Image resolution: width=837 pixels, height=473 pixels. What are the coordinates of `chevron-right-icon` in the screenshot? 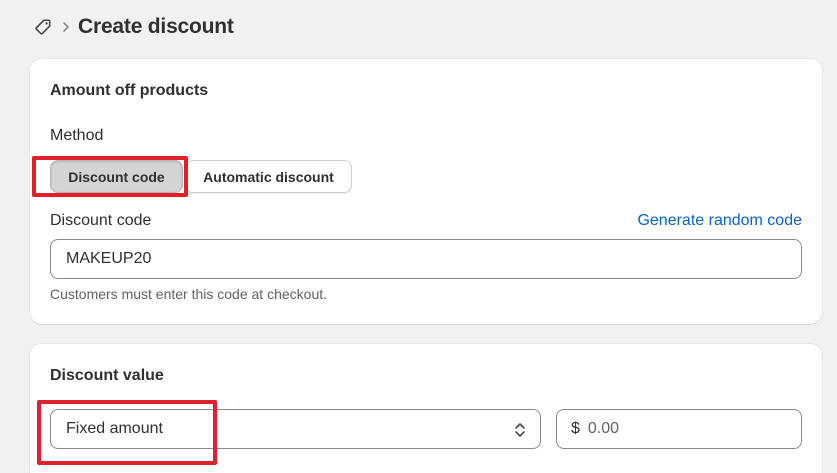 It's located at (67, 27).